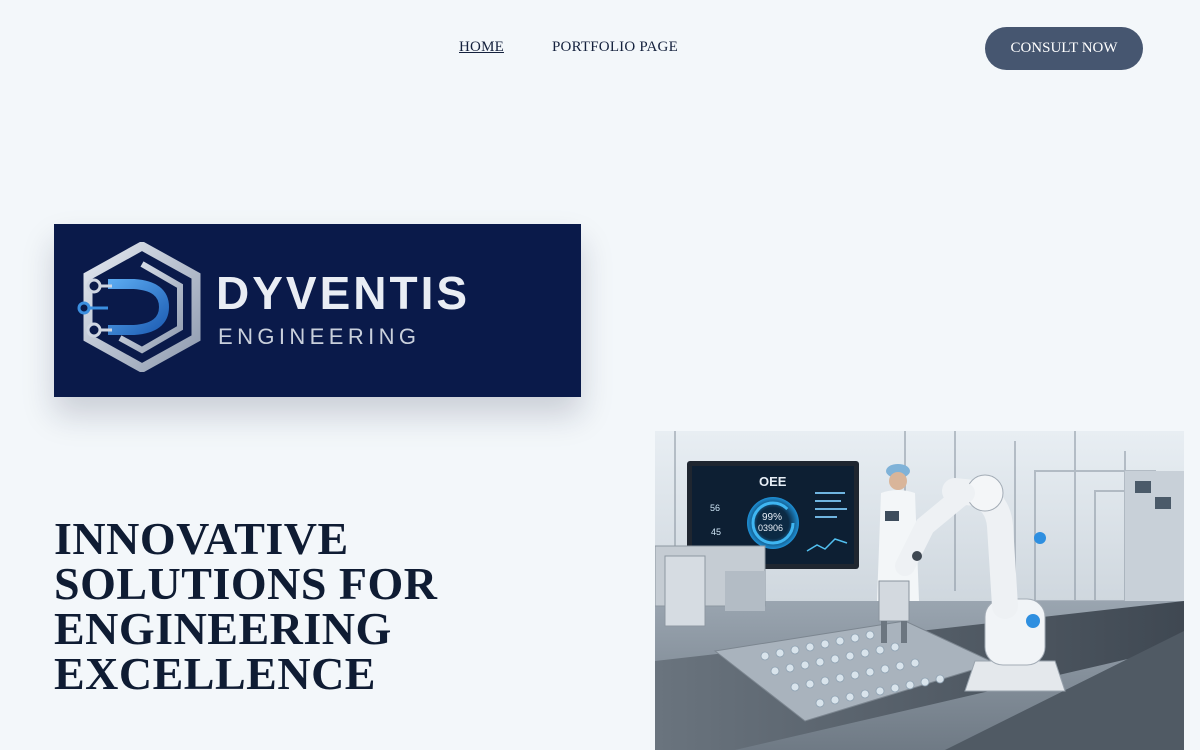 Image resolution: width=1200 pixels, height=750 pixels. Describe the element at coordinates (772, 517) in the screenshot. I see `svg-text: 99%` at that location.